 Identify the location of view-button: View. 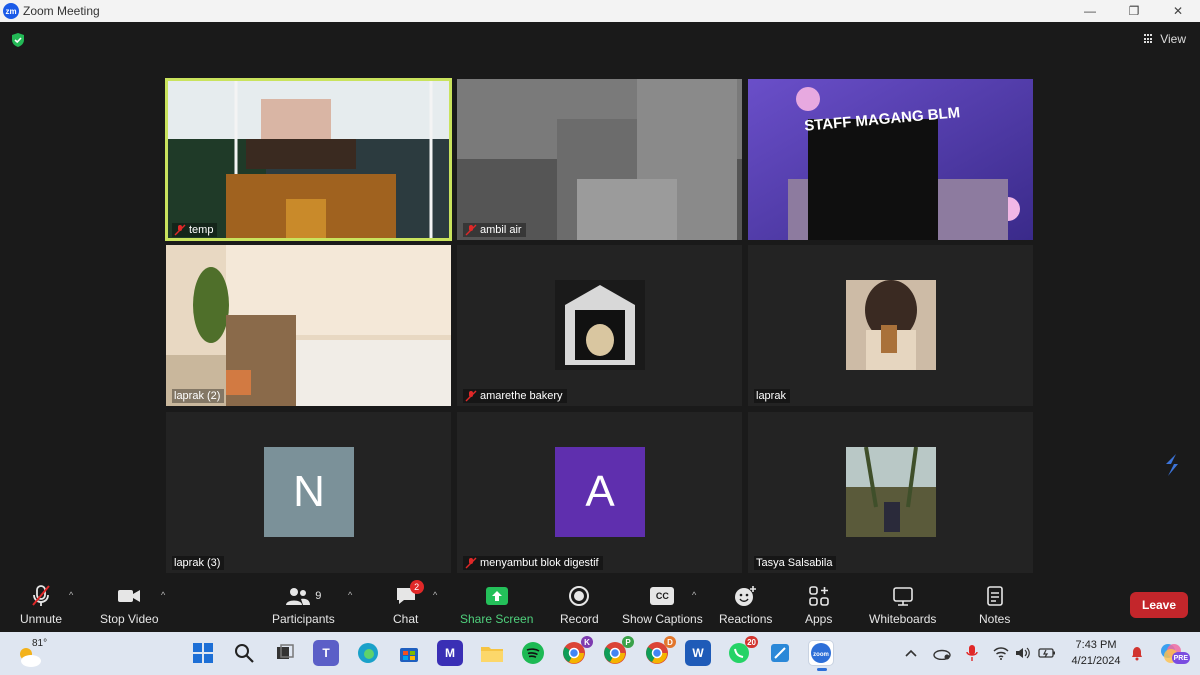
(1165, 39).